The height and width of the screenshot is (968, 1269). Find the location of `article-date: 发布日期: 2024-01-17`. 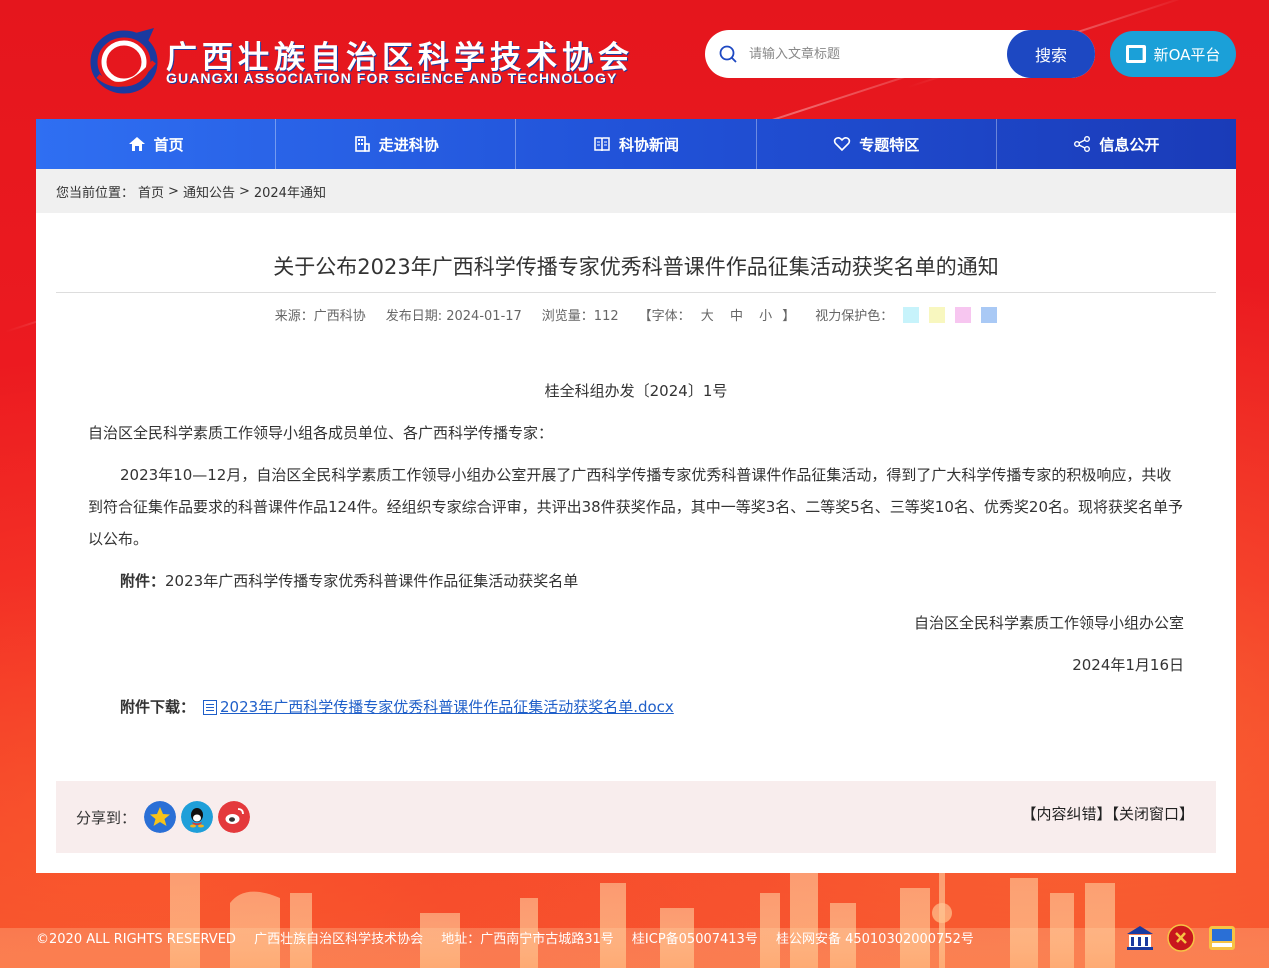

article-date: 发布日期: 2024-01-17 is located at coordinates (453, 316).